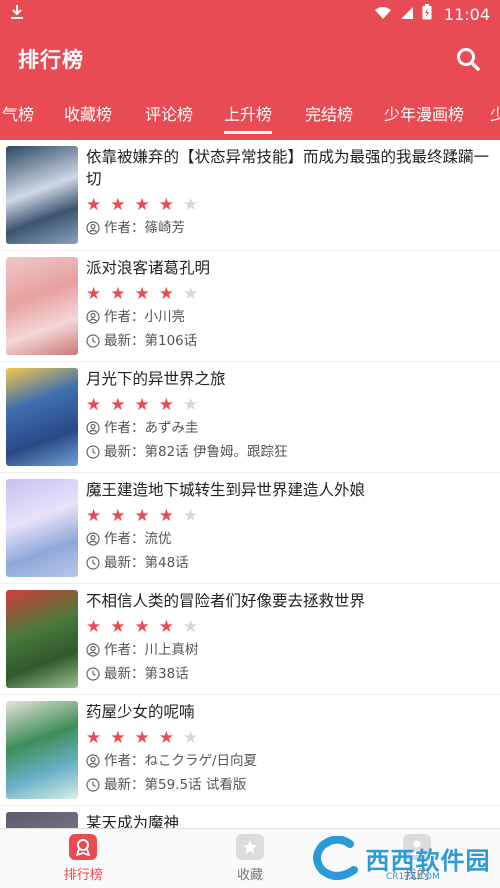  Describe the element at coordinates (151, 341) in the screenshot. I see `latest-text: 最新：第106话` at that location.